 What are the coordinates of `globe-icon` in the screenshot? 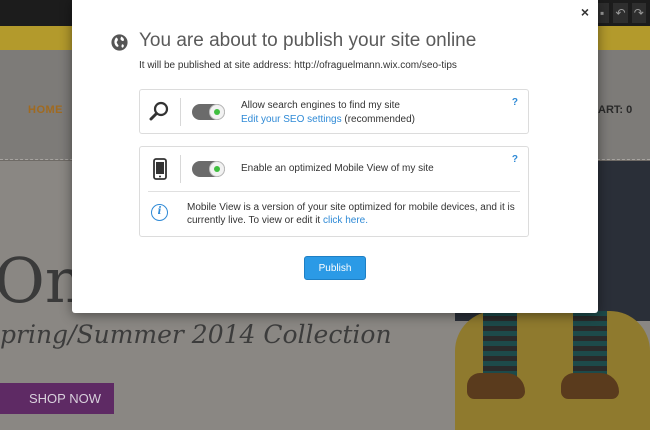 It's located at (119, 42).